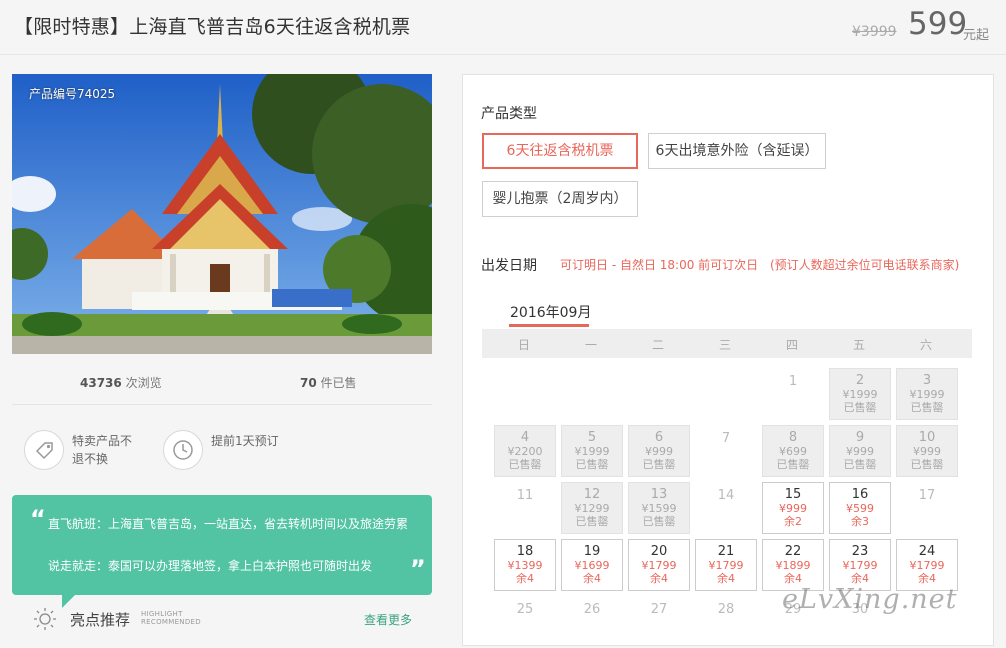 The width and height of the screenshot is (1006, 648). What do you see at coordinates (45, 619) in the screenshot?
I see `sun-icon` at bounding box center [45, 619].